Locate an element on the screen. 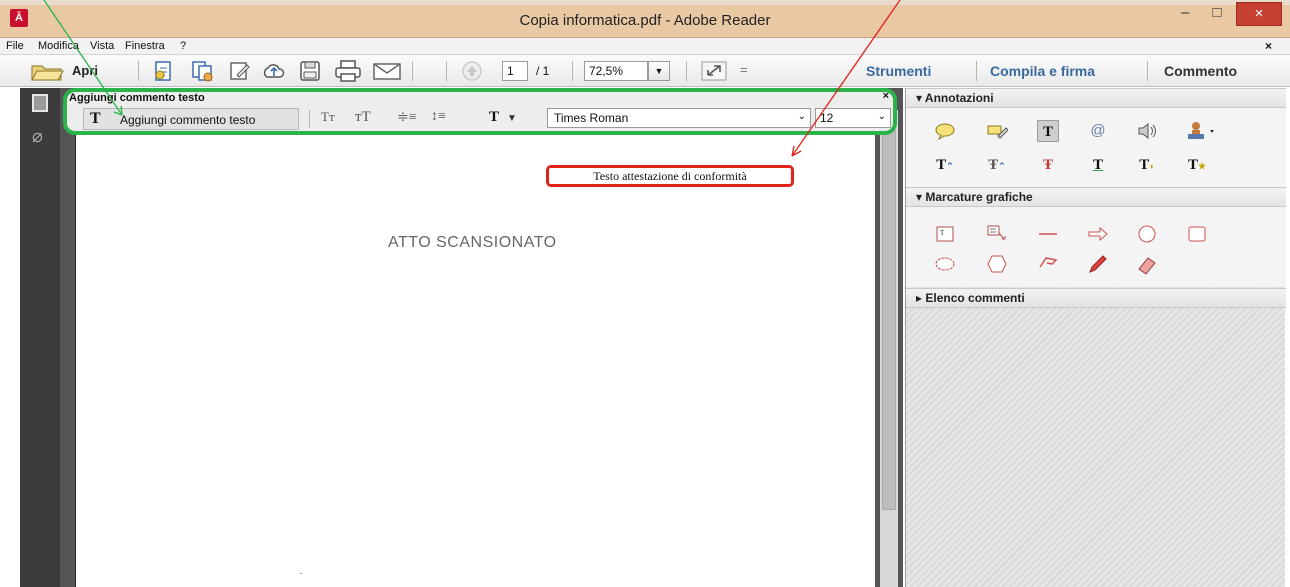  highlight-text-icon is located at coordinates (997, 131).